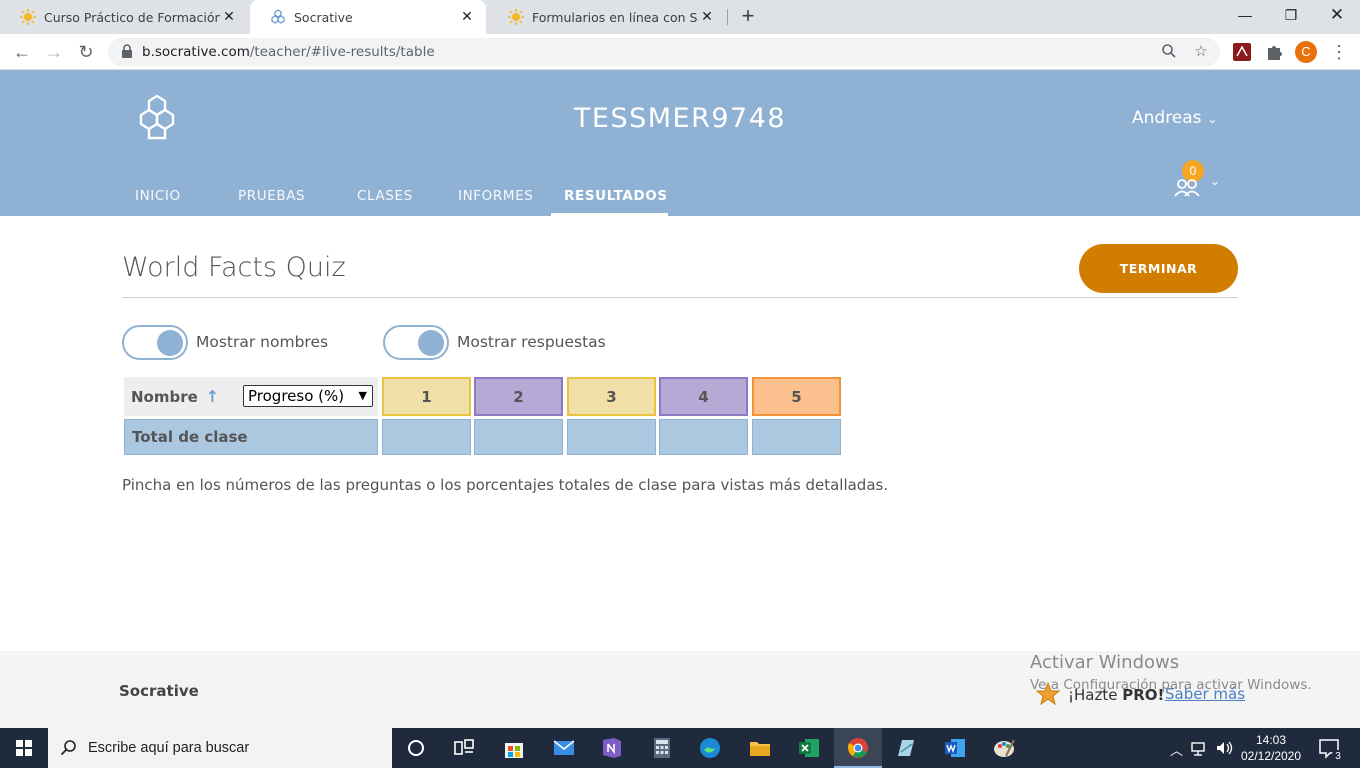 Image resolution: width=1360 pixels, height=768 pixels. Describe the element at coordinates (710, 748) in the screenshot. I see `edge-browser-icon` at that location.